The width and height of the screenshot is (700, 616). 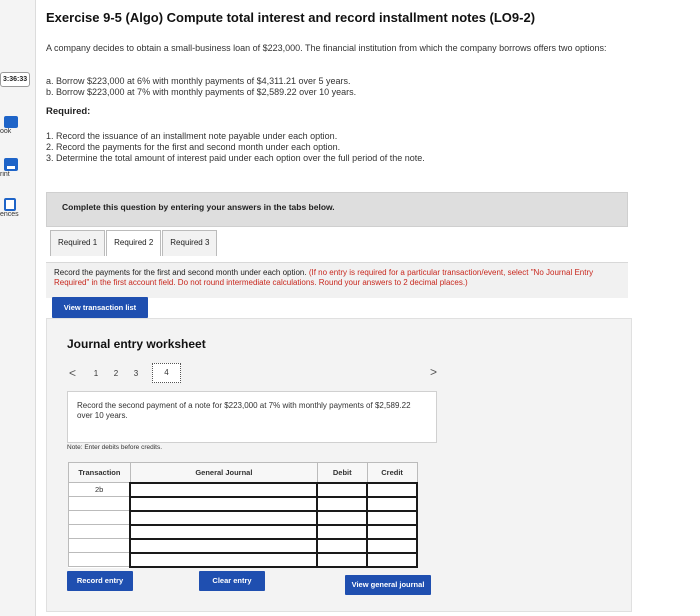 What do you see at coordinates (232, 581) in the screenshot?
I see `clear-entry-button: Clear entry` at bounding box center [232, 581].